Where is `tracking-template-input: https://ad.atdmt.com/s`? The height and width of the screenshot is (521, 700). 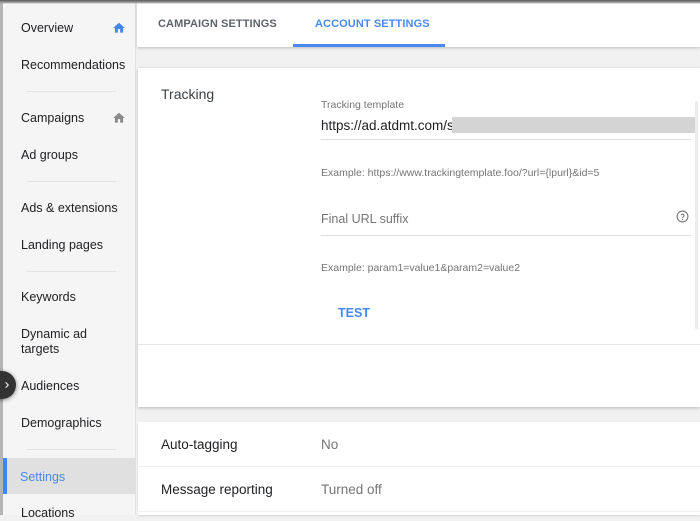
tracking-template-input: https://ad.atdmt.com/s is located at coordinates (387, 125).